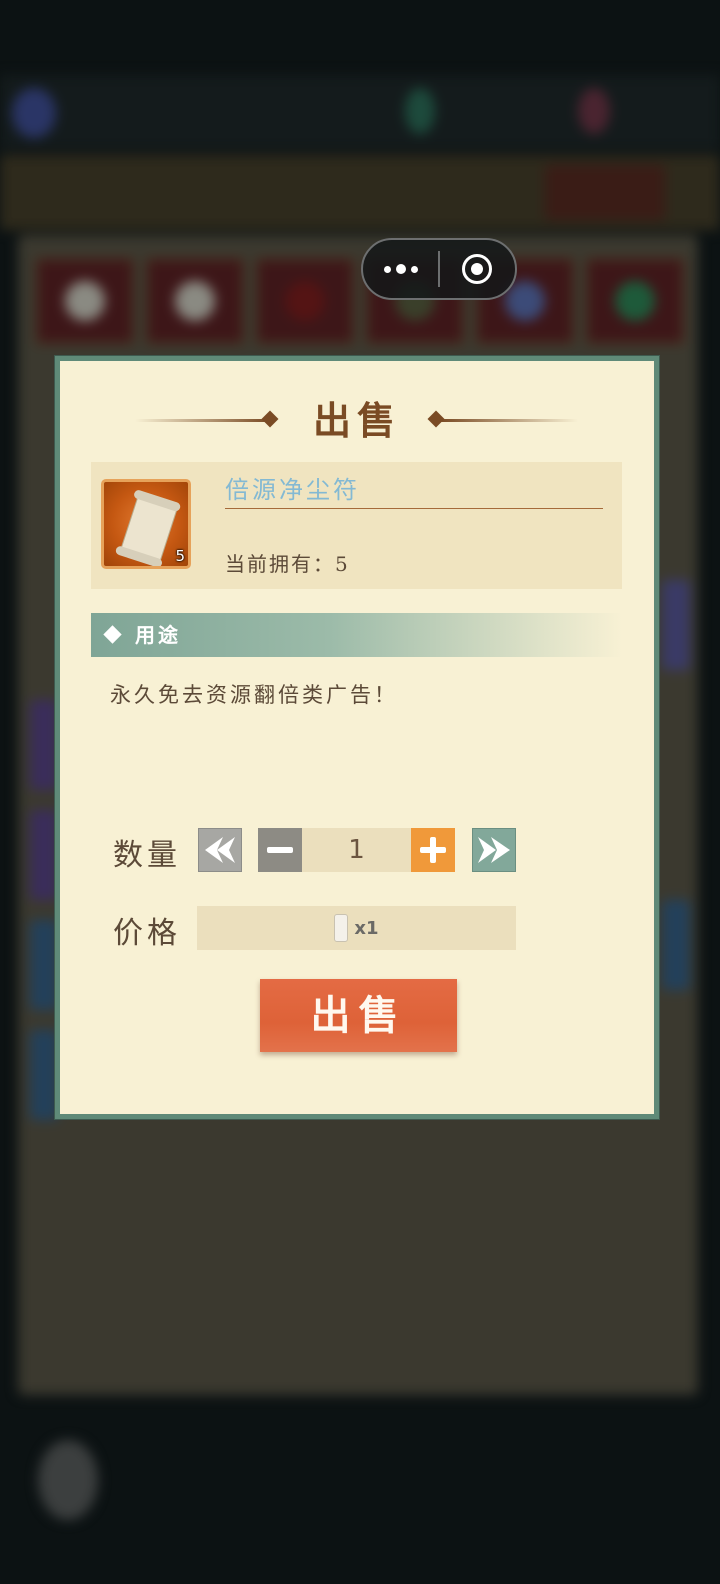  I want to click on minus-icon, so click(280, 850).